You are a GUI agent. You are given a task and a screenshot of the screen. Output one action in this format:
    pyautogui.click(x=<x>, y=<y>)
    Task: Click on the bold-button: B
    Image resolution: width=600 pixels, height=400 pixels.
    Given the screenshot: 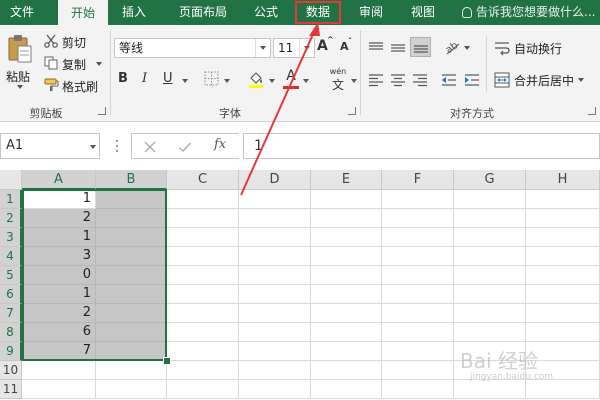 What is the action you would take?
    pyautogui.click(x=125, y=80)
    